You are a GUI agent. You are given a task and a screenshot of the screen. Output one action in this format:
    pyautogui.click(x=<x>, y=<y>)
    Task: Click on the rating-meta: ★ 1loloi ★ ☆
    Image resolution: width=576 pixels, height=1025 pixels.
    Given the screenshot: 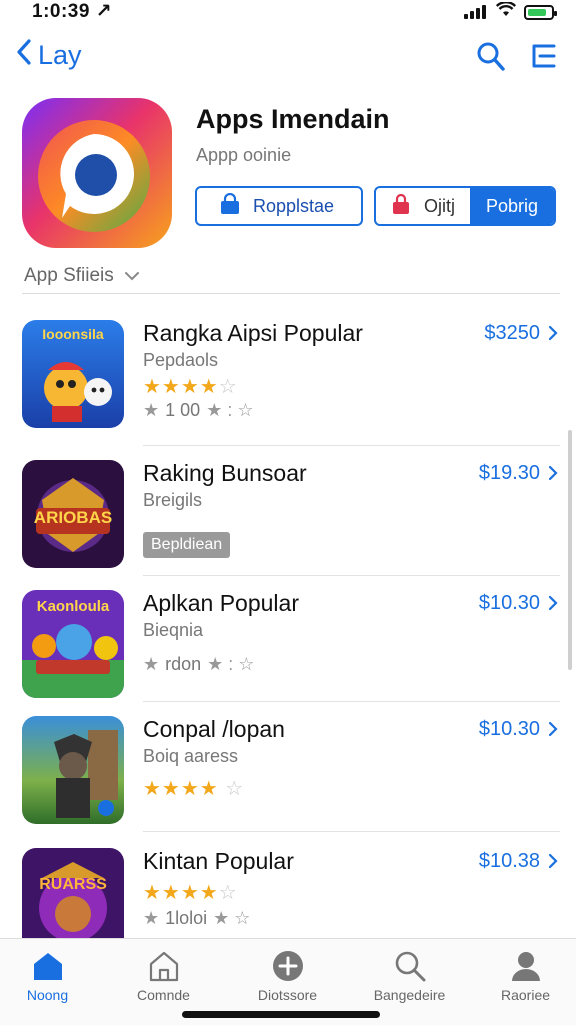 What is the action you would take?
    pyautogui.click(x=197, y=918)
    